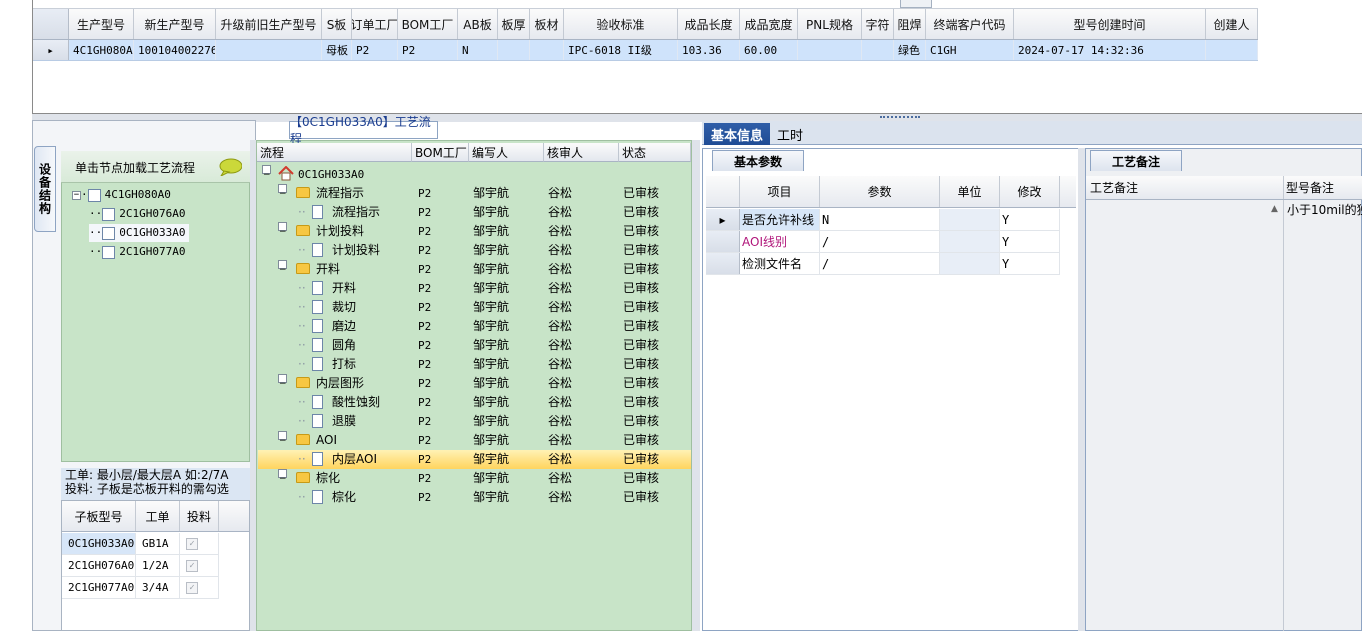  Describe the element at coordinates (474, 326) in the screenshot. I see `process-step: ·· 磨边 P2 邹宇航 谷松 已审核` at that location.